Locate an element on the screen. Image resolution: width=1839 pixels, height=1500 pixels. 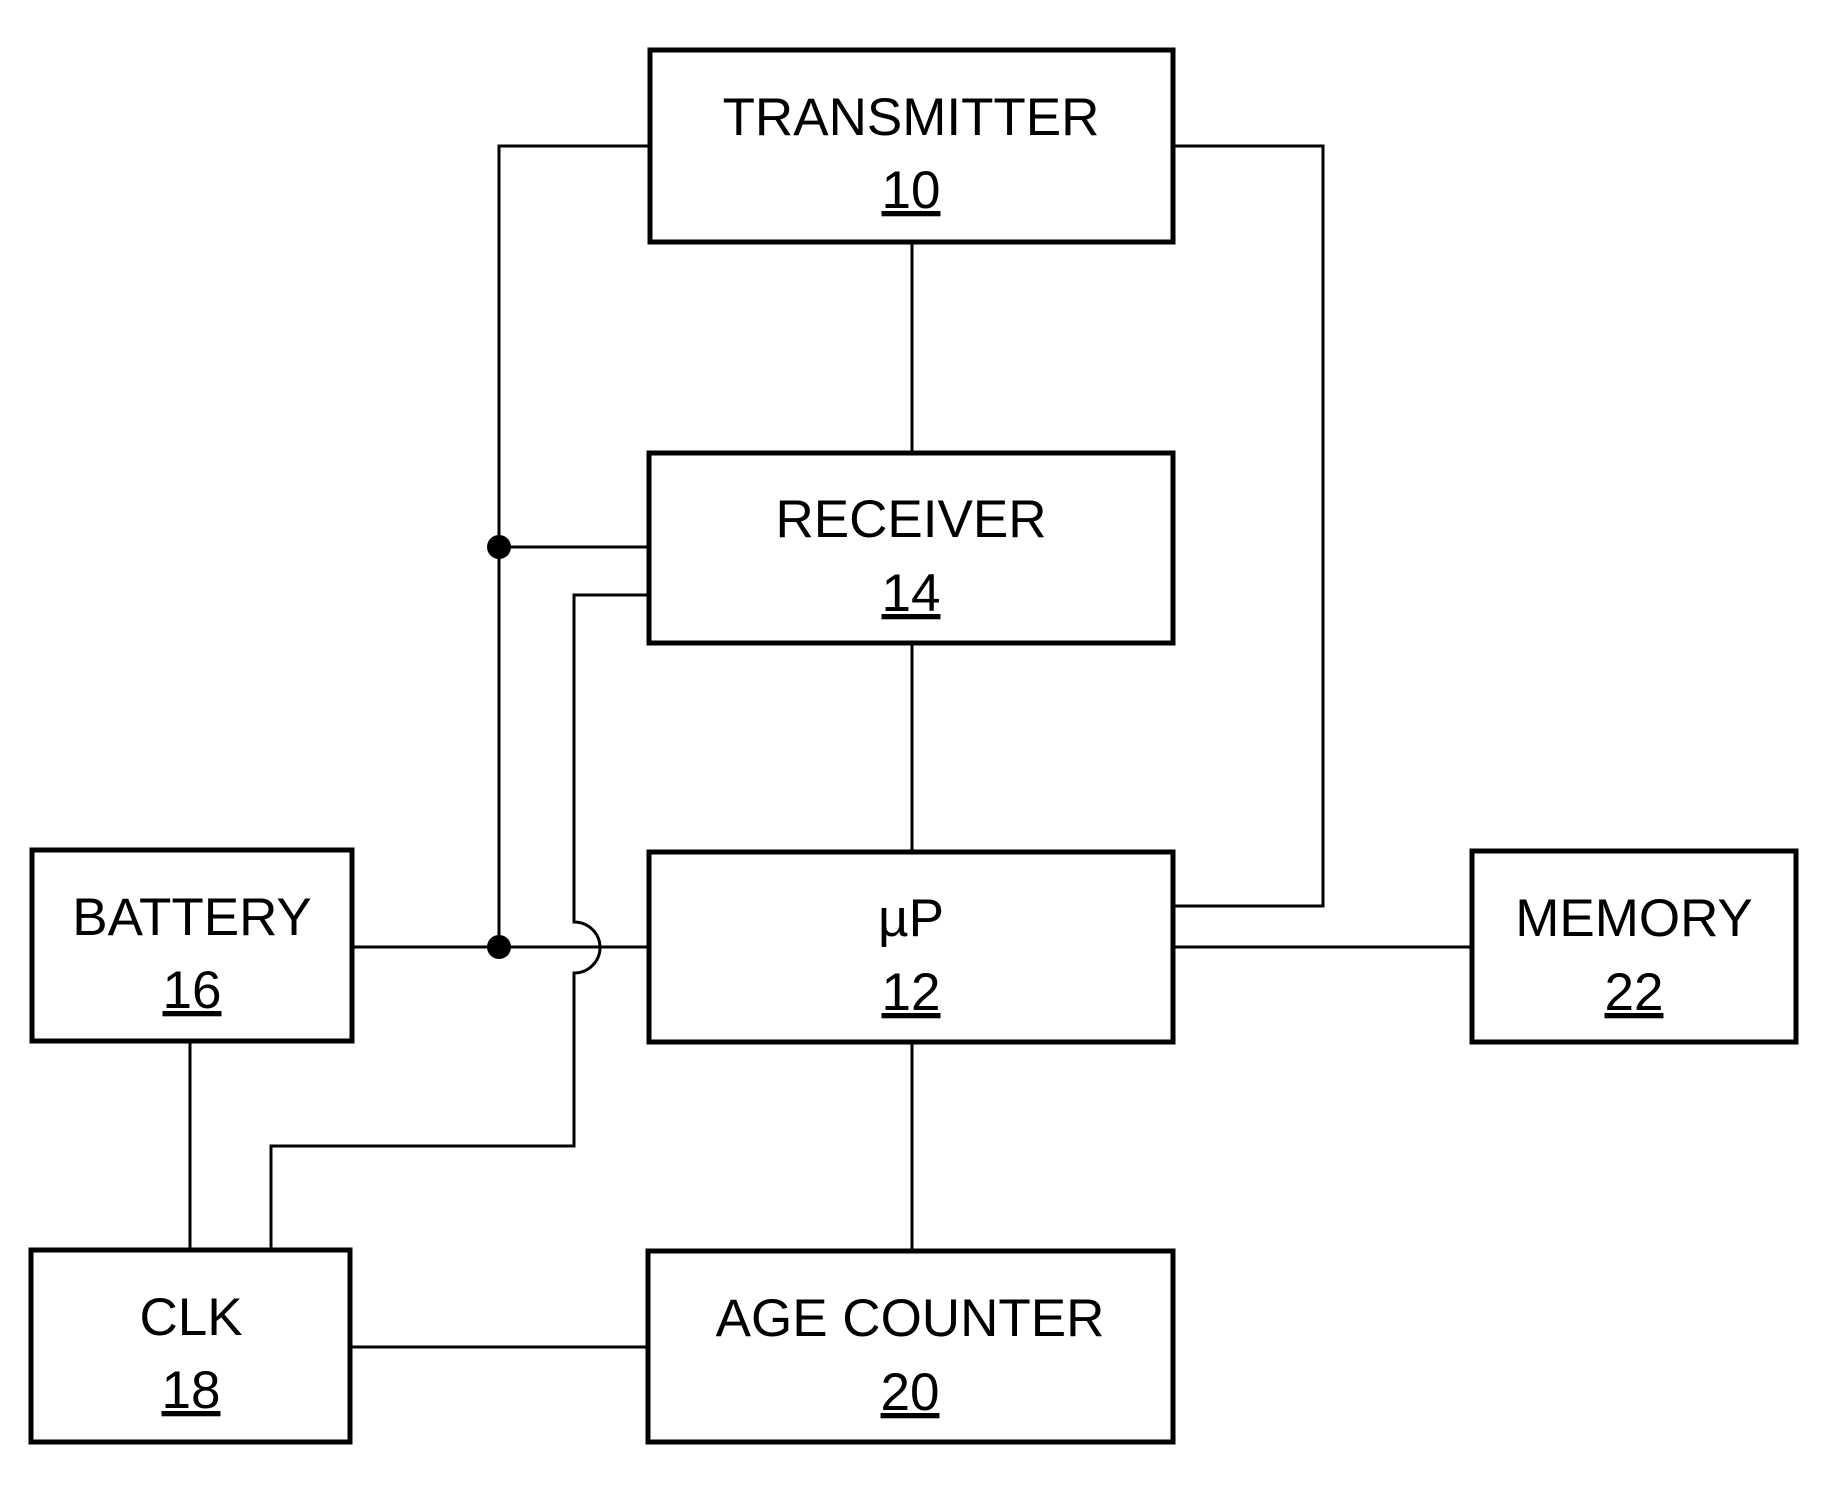
block-transmitter-ref: 10 is located at coordinates (911, 190).